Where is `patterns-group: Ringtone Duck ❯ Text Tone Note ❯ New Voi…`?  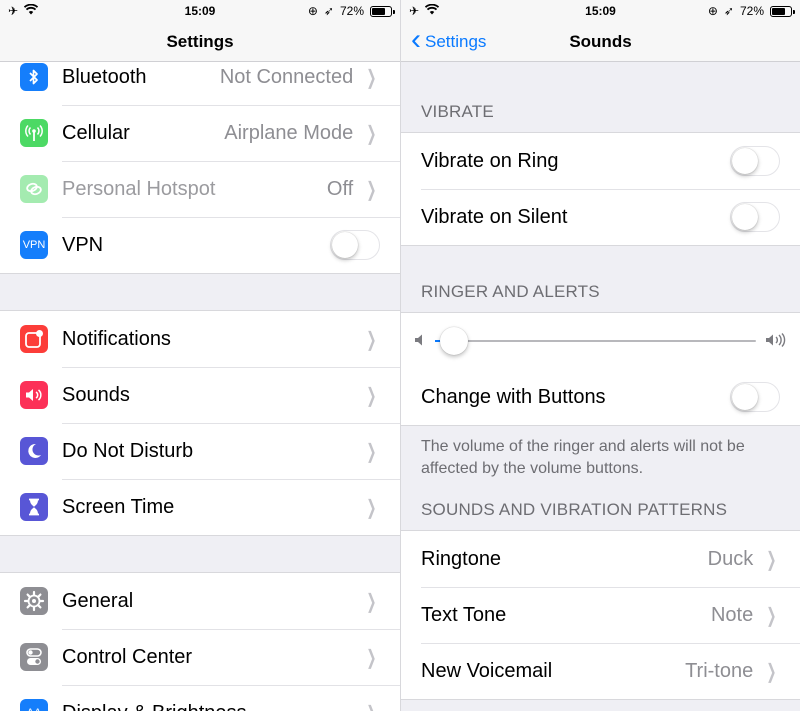
patterns-group: Ringtone Duck ❯ Text Tone Note ❯ New Voi… is located at coordinates (600, 615).